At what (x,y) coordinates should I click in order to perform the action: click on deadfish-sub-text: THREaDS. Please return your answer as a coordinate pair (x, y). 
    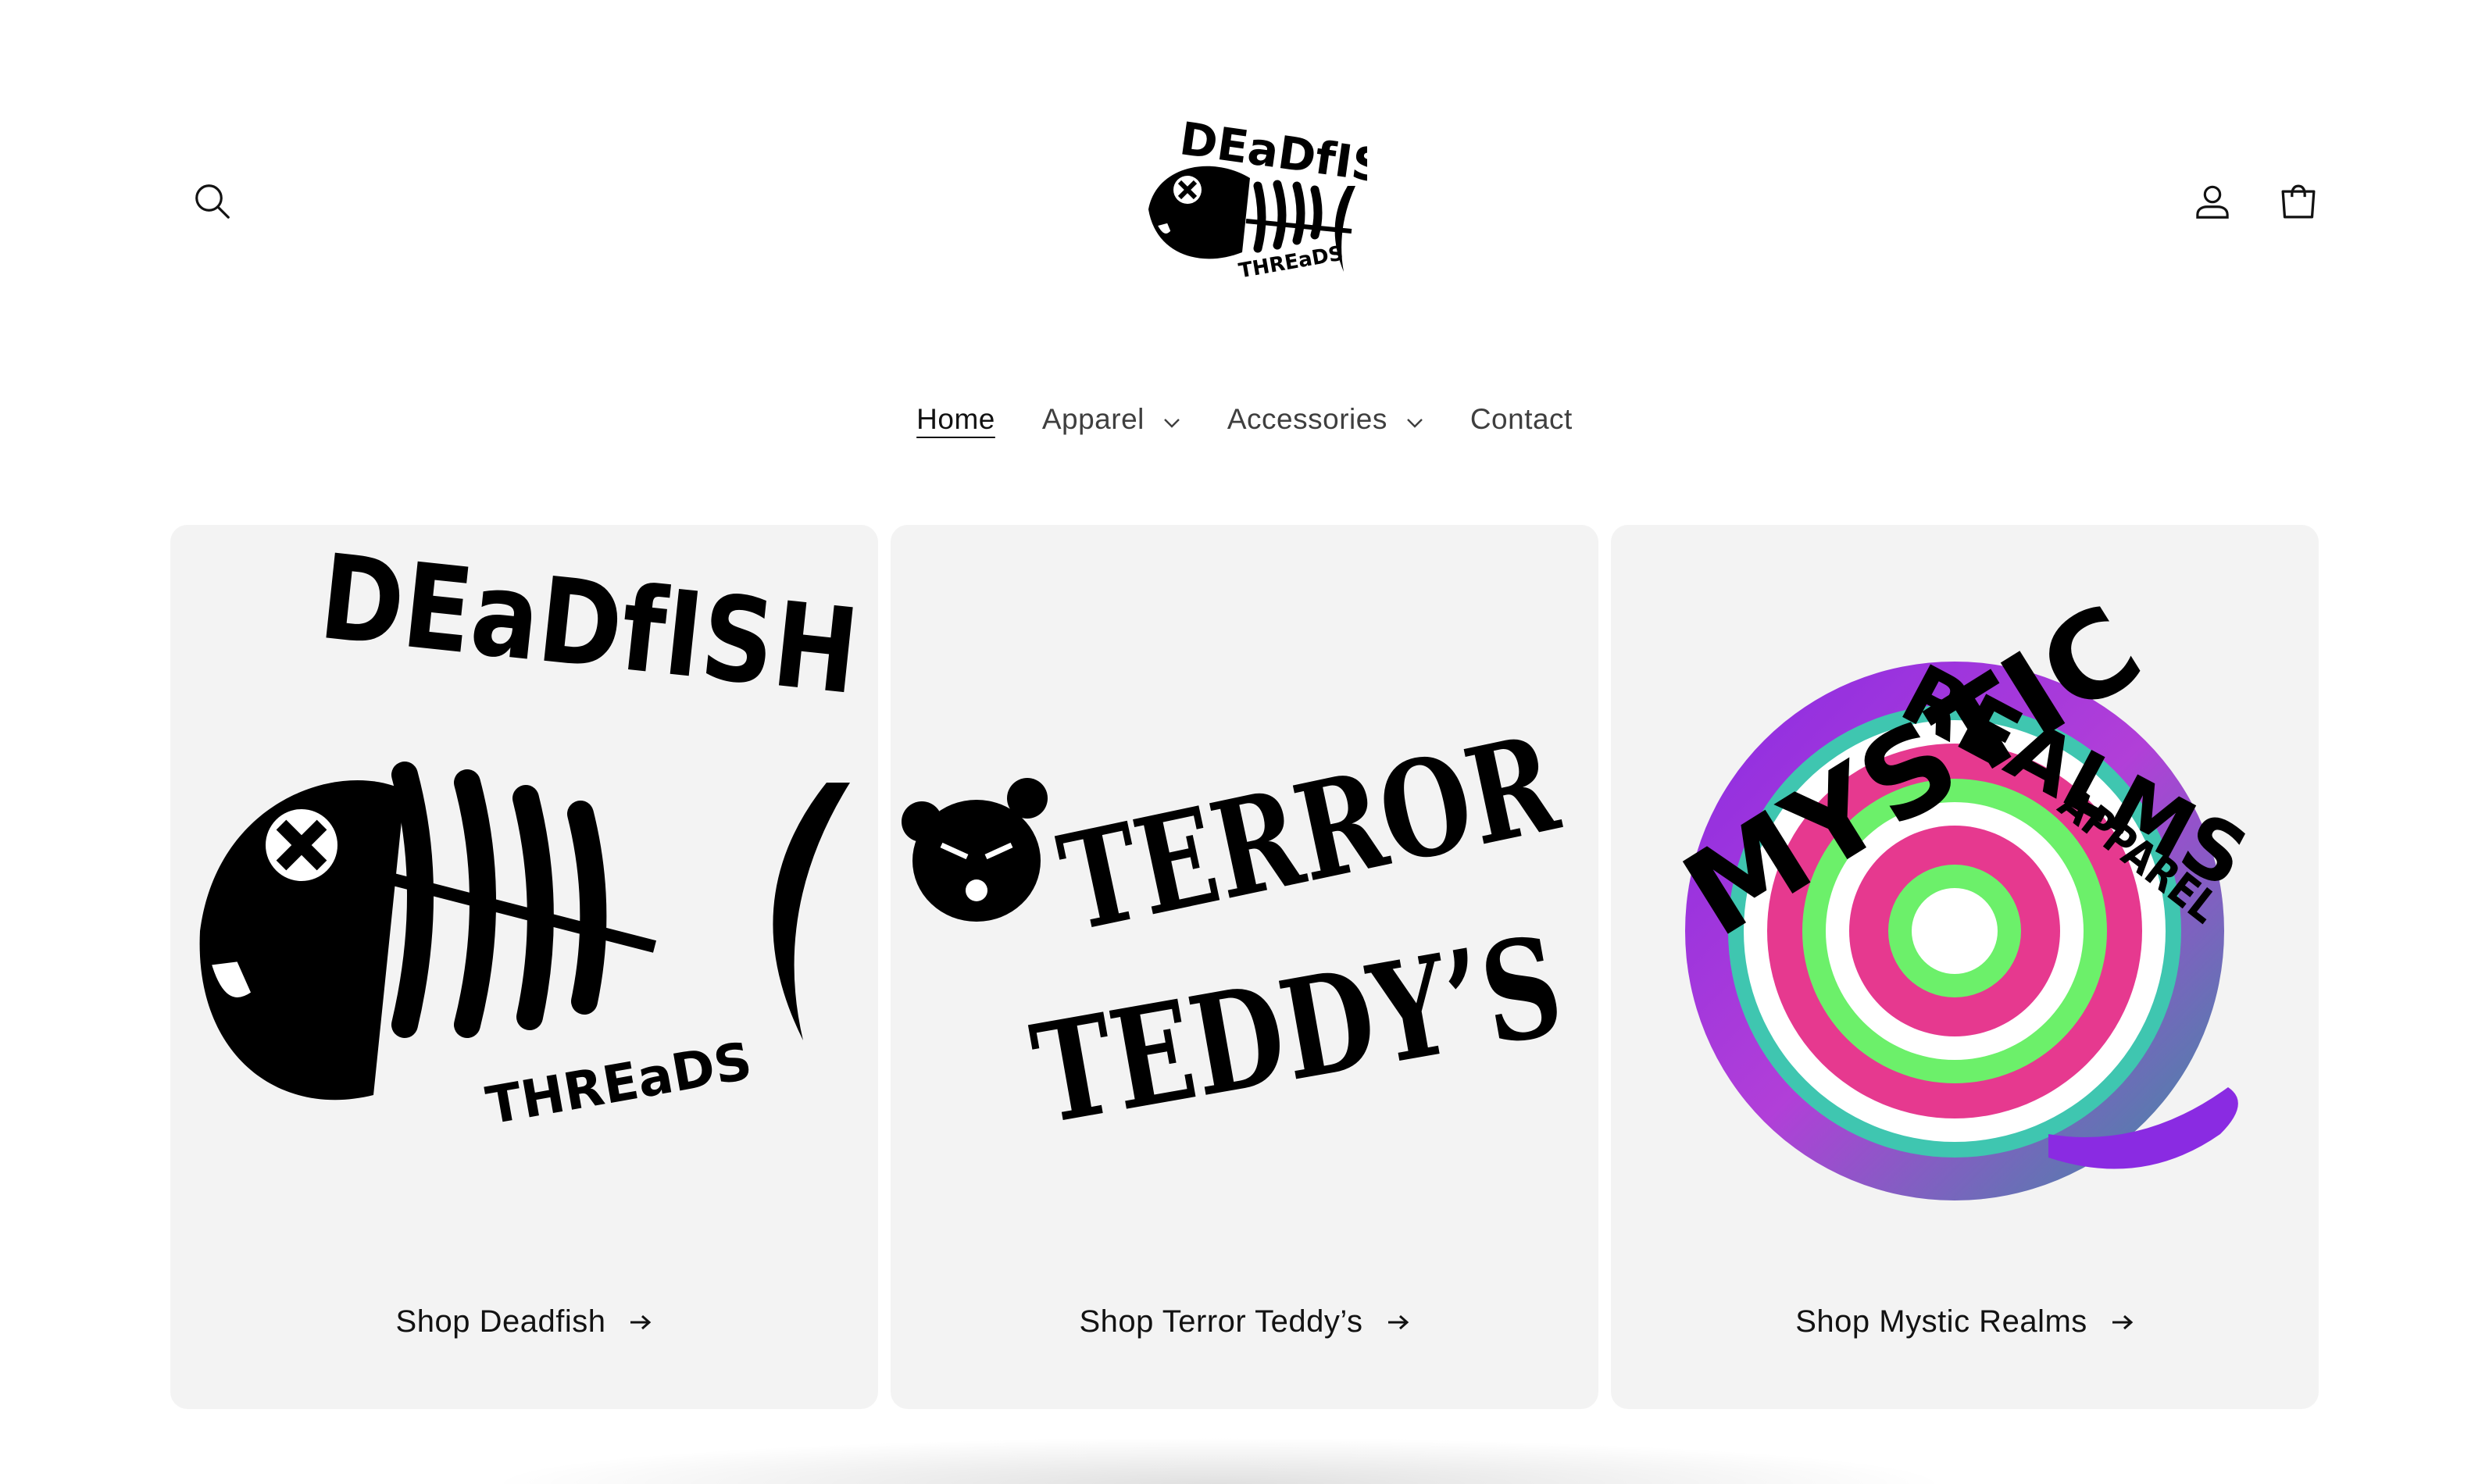
    Looking at the image, I should click on (619, 1083).